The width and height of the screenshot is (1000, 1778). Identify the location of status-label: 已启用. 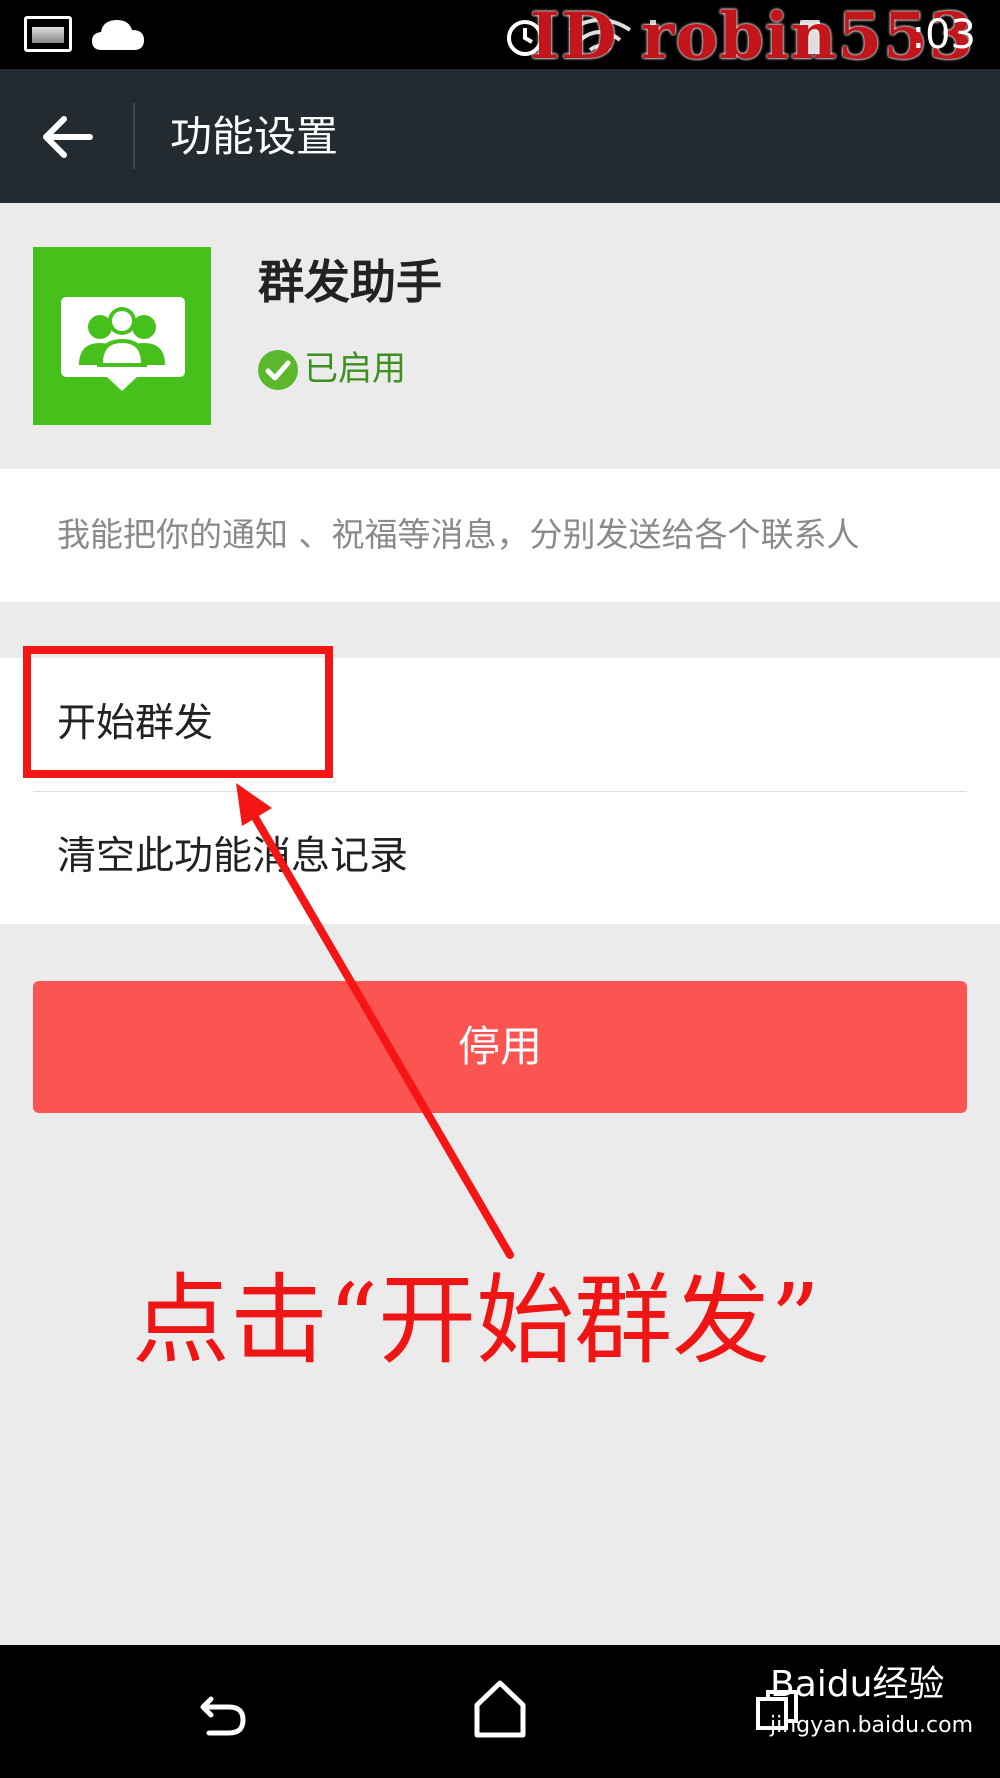
(355, 369).